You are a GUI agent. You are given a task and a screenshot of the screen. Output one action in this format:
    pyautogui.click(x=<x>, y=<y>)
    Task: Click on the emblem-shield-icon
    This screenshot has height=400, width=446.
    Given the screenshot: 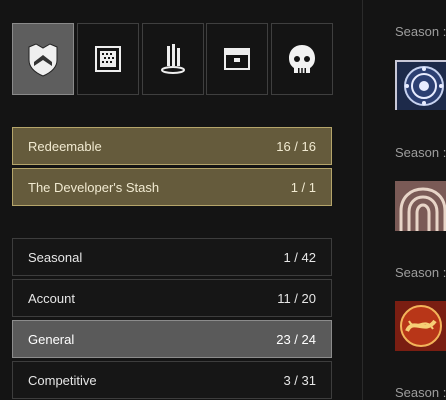 What is the action you would take?
    pyautogui.click(x=43, y=60)
    